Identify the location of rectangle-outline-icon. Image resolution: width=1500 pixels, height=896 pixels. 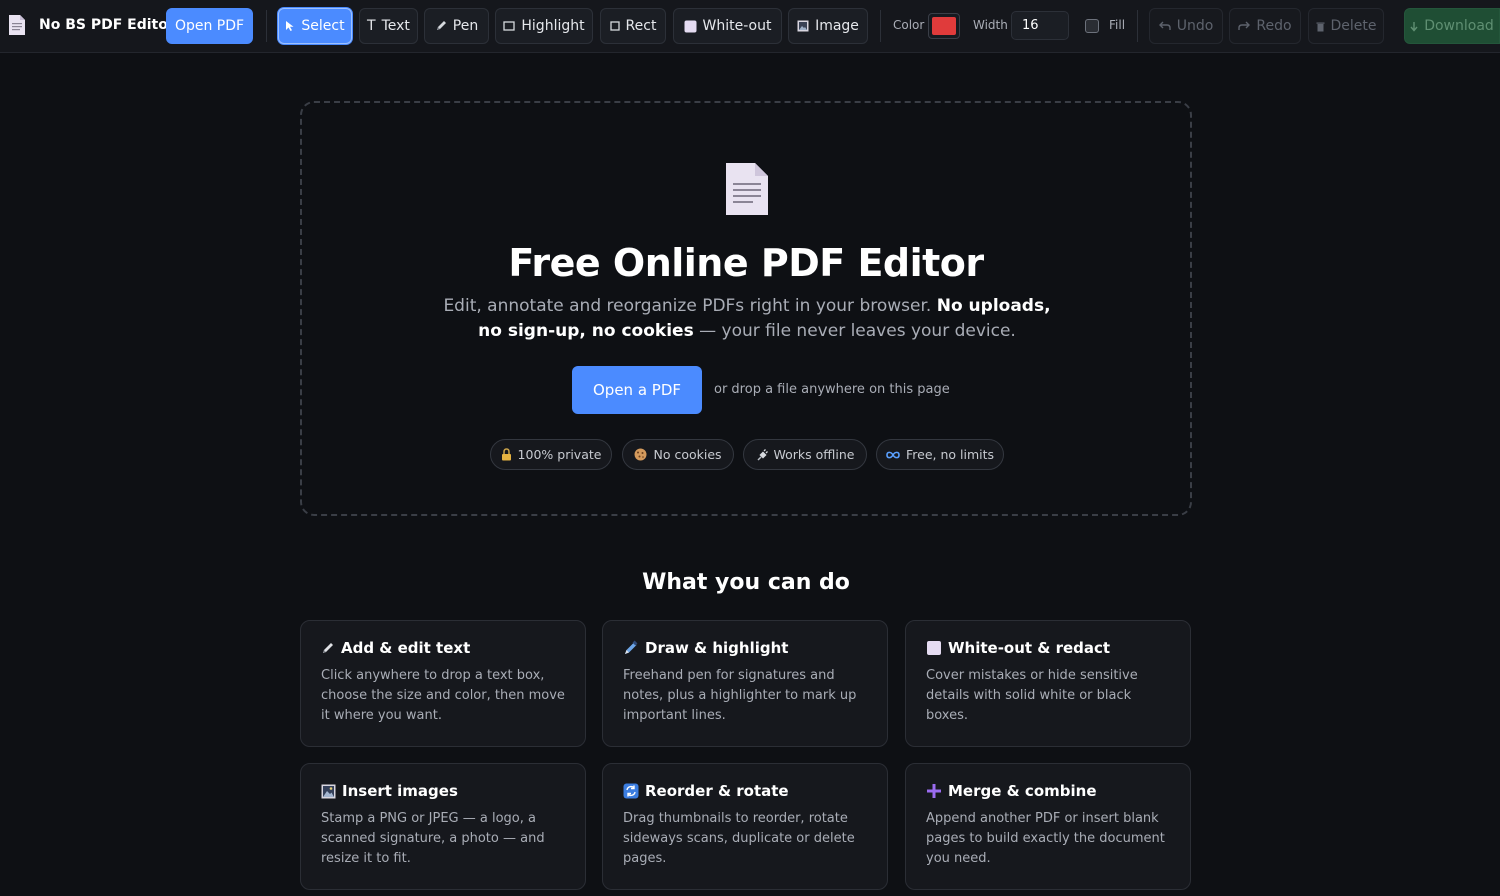
(509, 26).